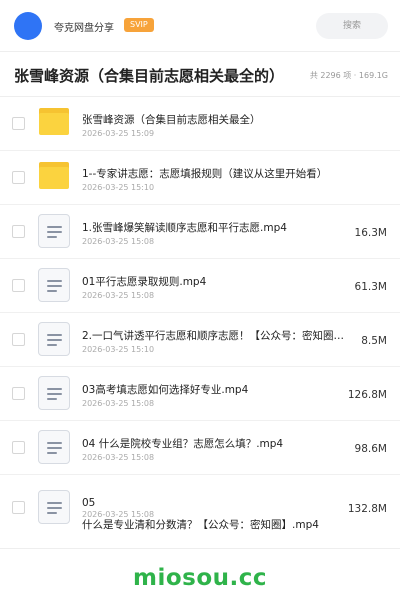 The height and width of the screenshot is (600, 400). I want to click on file-name: 04 什么是院校专业组？志愿怎么填？.mp4, so click(183, 444).